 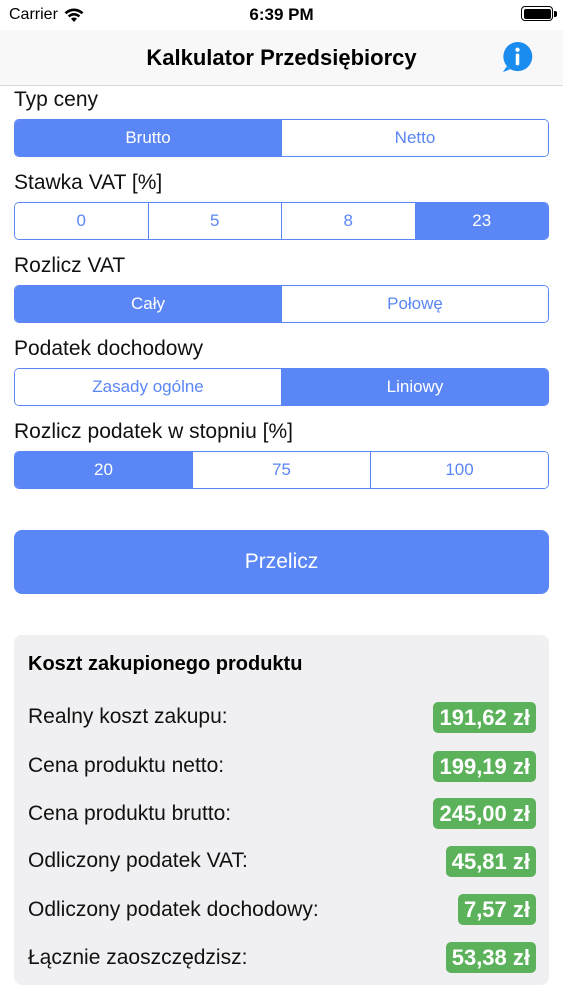 I want to click on result-row-value: 45,81 zł, so click(x=490, y=861).